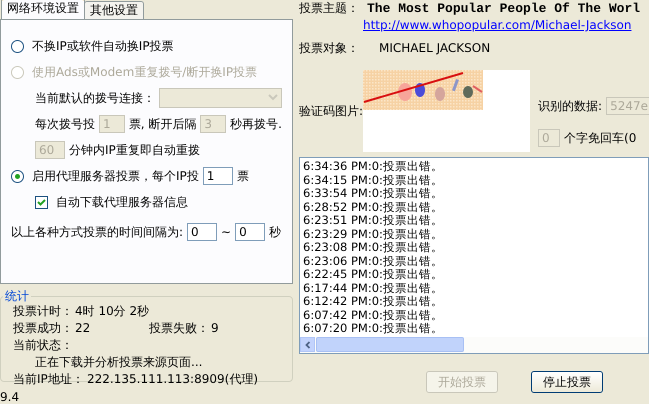 This screenshot has width=649, height=404. What do you see at coordinates (83, 328) in the screenshot?
I see `stat-value: 22` at bounding box center [83, 328].